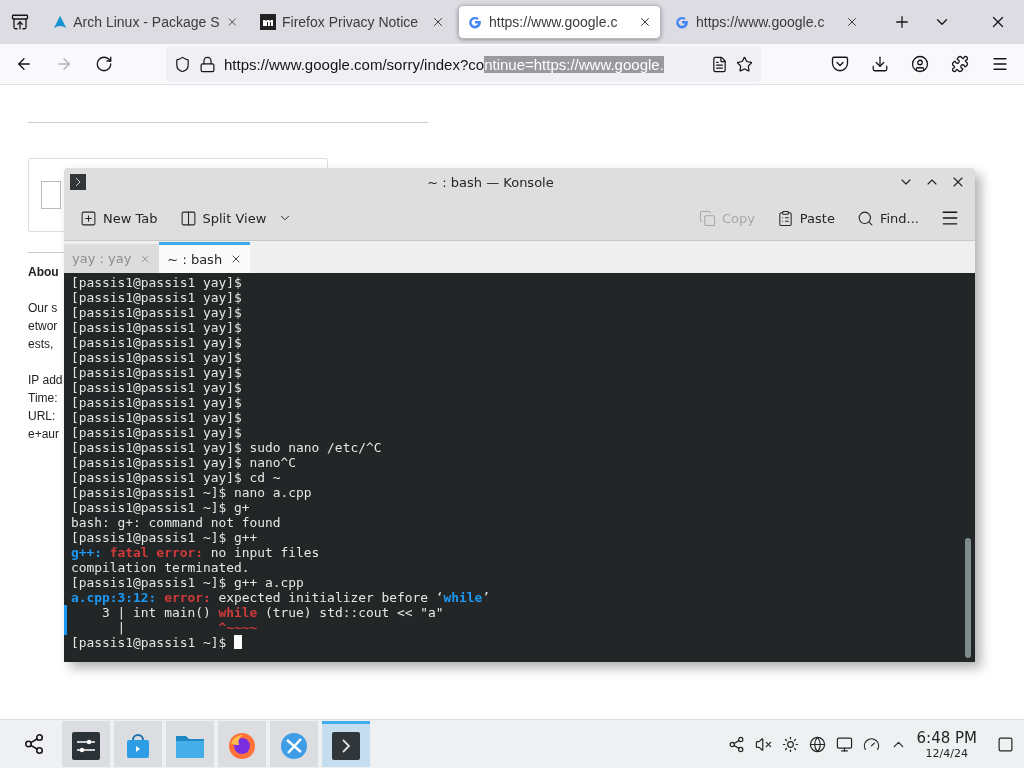  I want to click on new-tab-button: New Tab, so click(119, 218).